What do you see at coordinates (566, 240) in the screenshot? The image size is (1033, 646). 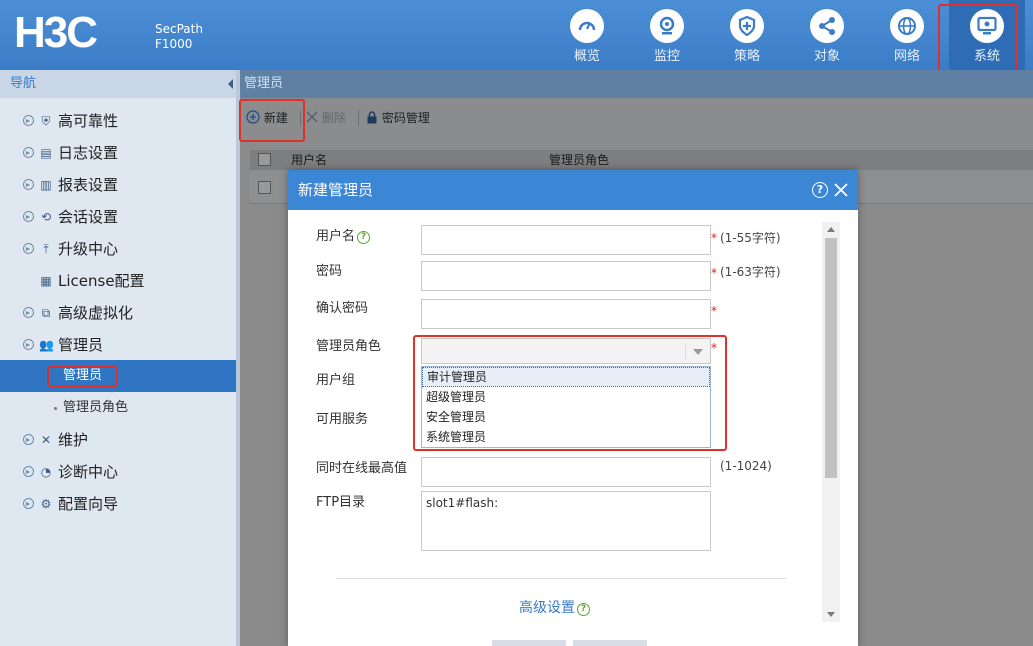 I see `username-input` at bounding box center [566, 240].